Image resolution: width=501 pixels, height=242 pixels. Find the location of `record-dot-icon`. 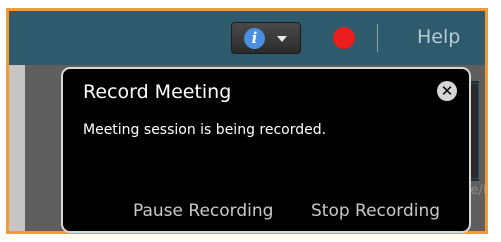

record-dot-icon is located at coordinates (344, 38).